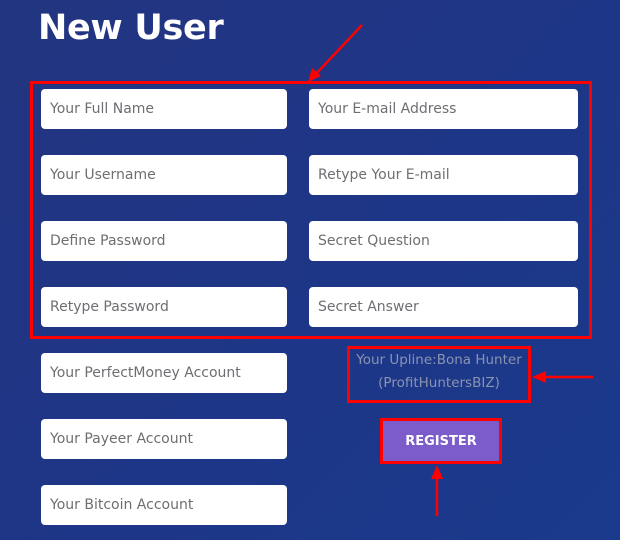  What do you see at coordinates (443, 307) in the screenshot?
I see `secret-answer-input` at bounding box center [443, 307].